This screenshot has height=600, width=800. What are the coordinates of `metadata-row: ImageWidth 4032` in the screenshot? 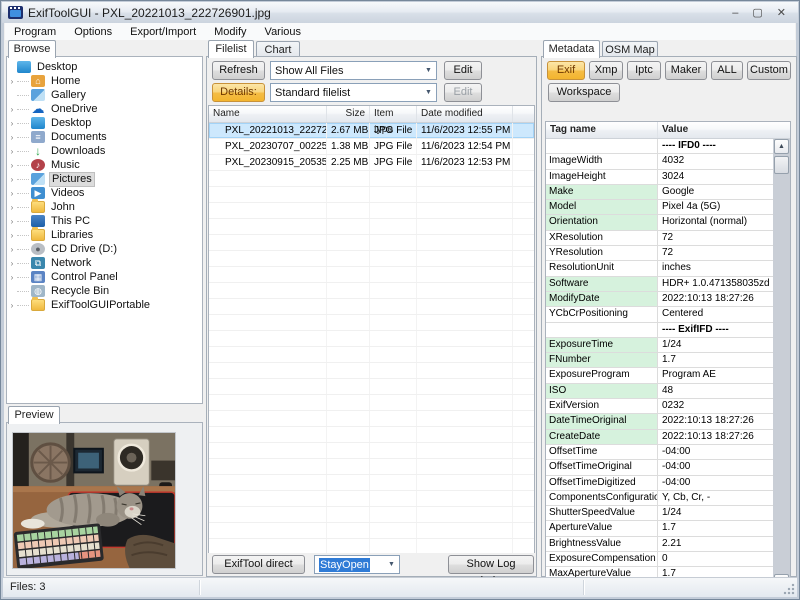 It's located at (659, 162).